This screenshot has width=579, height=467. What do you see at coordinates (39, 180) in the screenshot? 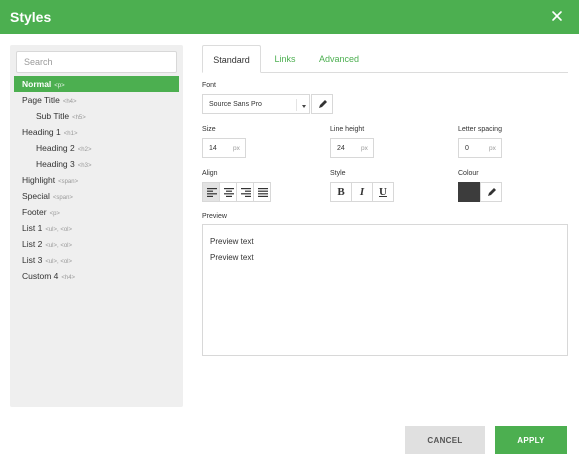
I see `style-item-label: Highlight` at bounding box center [39, 180].